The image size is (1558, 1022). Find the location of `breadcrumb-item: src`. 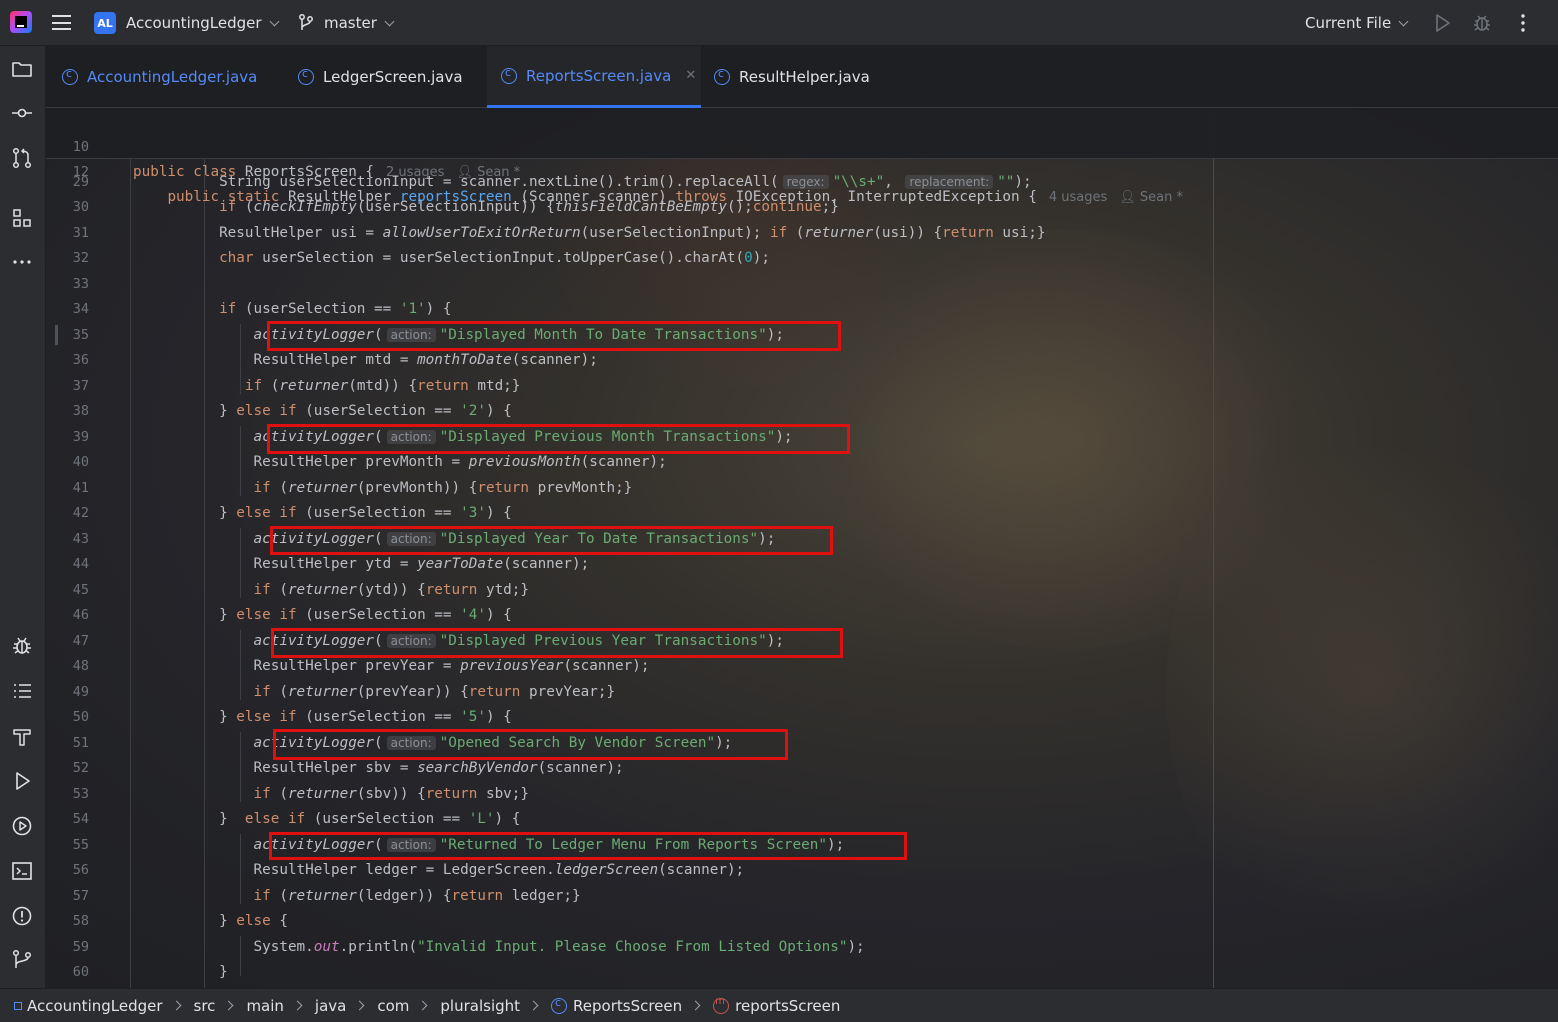

breadcrumb-item: src is located at coordinates (205, 1006).